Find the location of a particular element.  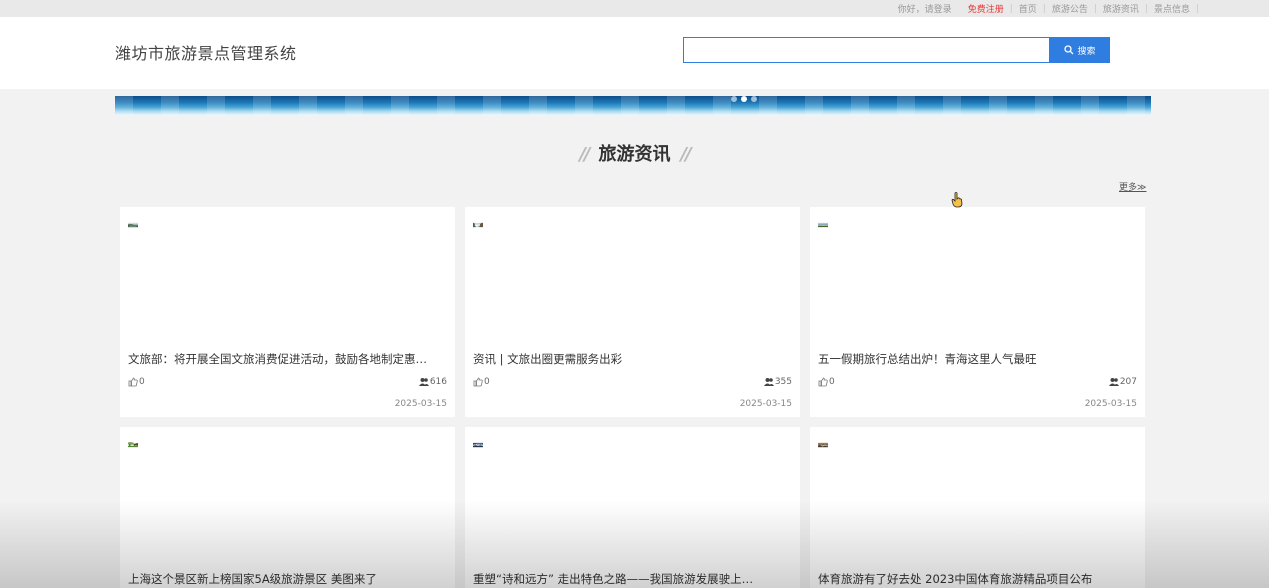

article-card: 上海这个景区新上榜国家5A级旅游景区 美图来了 is located at coordinates (287, 507).